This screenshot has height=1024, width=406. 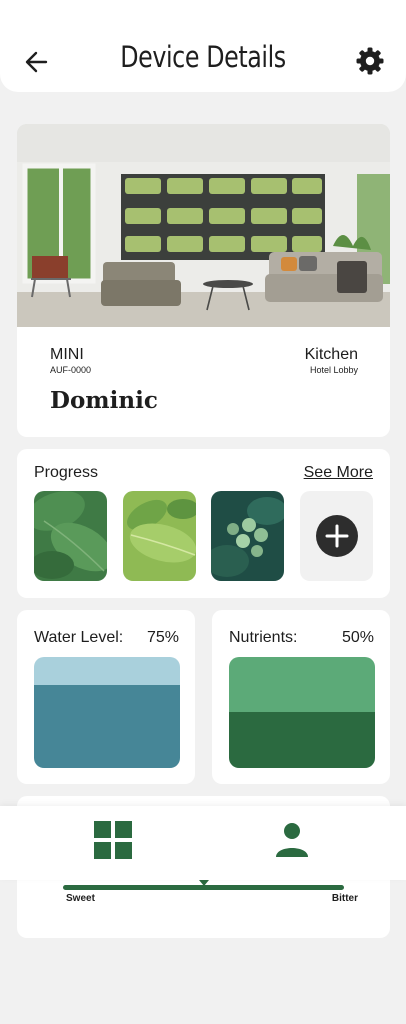 What do you see at coordinates (107, 671) in the screenshot?
I see `water-level-empty` at bounding box center [107, 671].